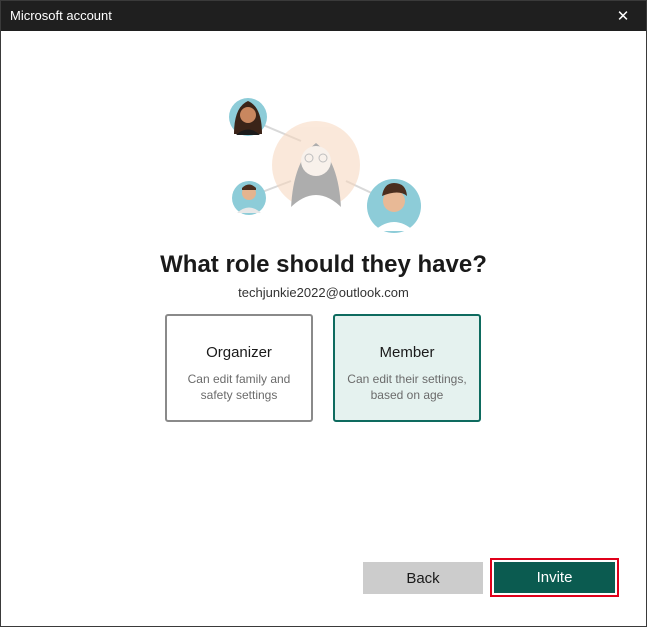 The width and height of the screenshot is (647, 627). Describe the element at coordinates (323, 292) in the screenshot. I see `invitee-email: techjunkie2022@outlook.com` at that location.